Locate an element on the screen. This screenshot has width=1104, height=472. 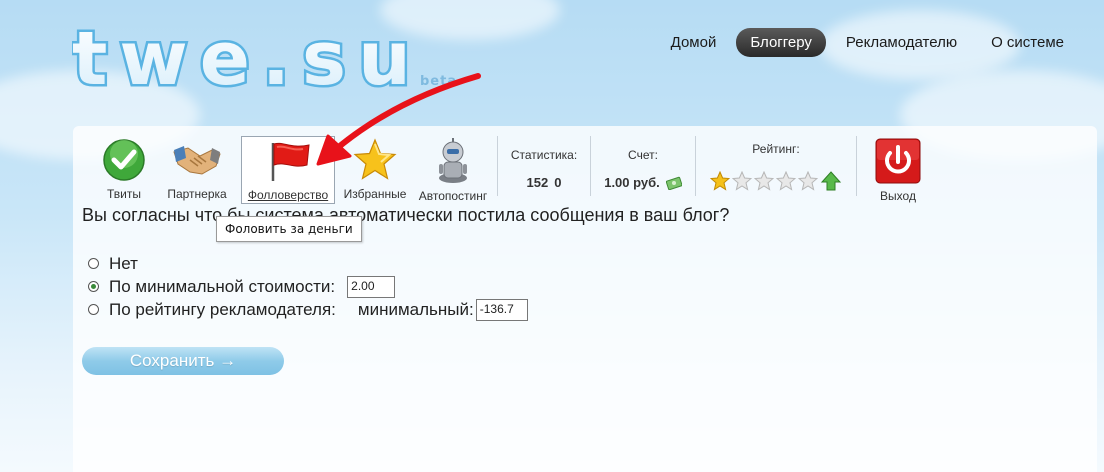
tool-partner: Партнерка is located at coordinates (197, 168).